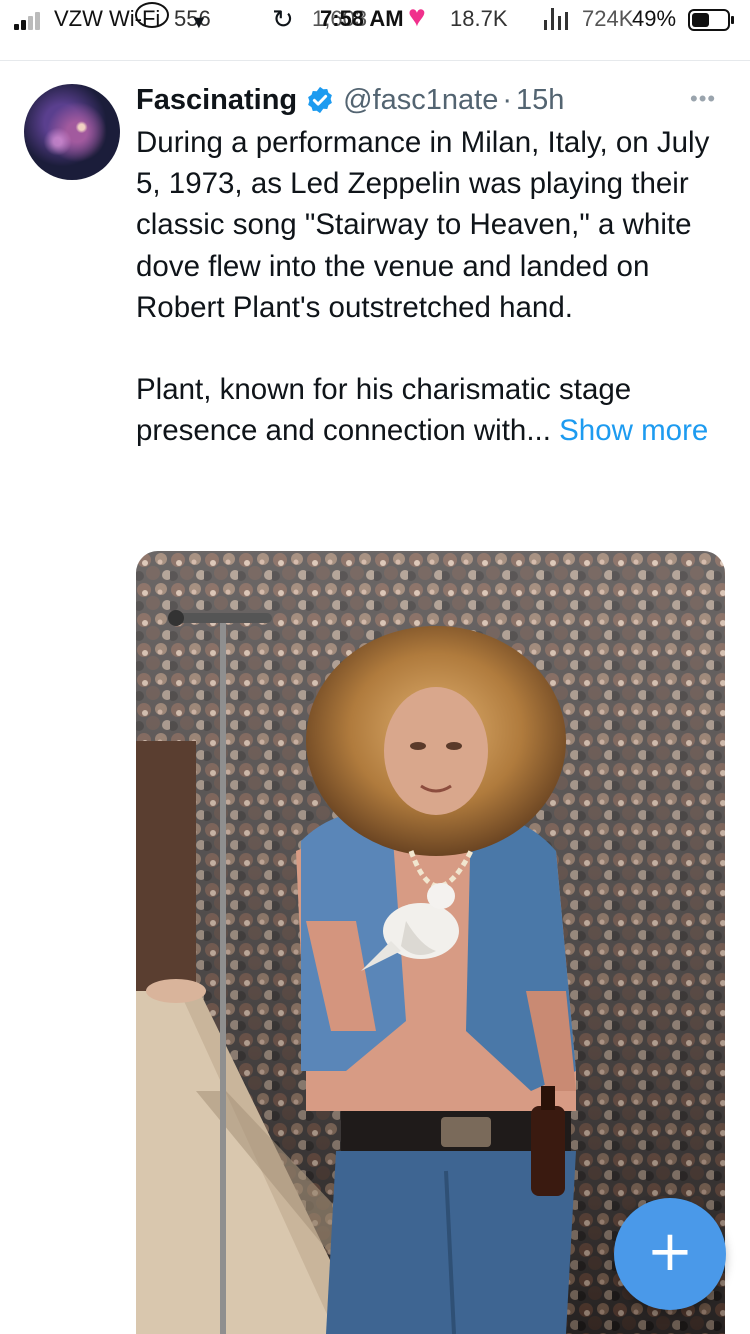 This screenshot has width=750, height=1334. What do you see at coordinates (540, 100) in the screenshot?
I see `tweet-timestamp: 15h` at bounding box center [540, 100].